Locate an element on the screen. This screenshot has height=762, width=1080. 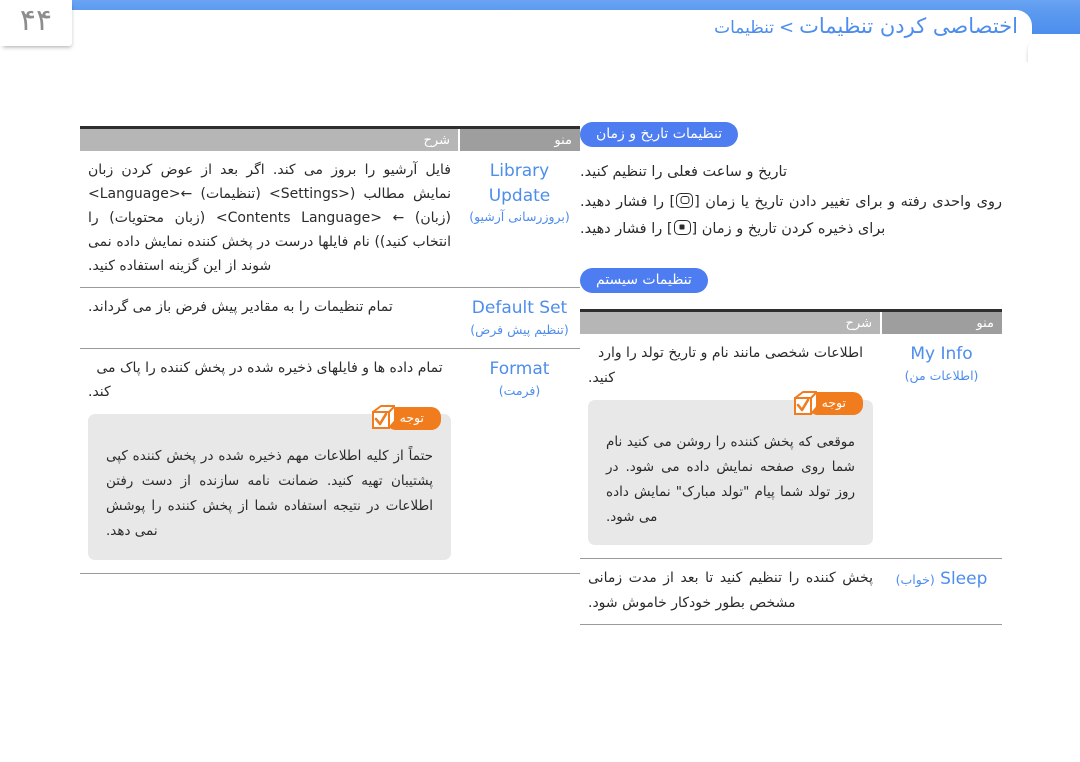
page-number: ۴۴ is located at coordinates (36, 20).